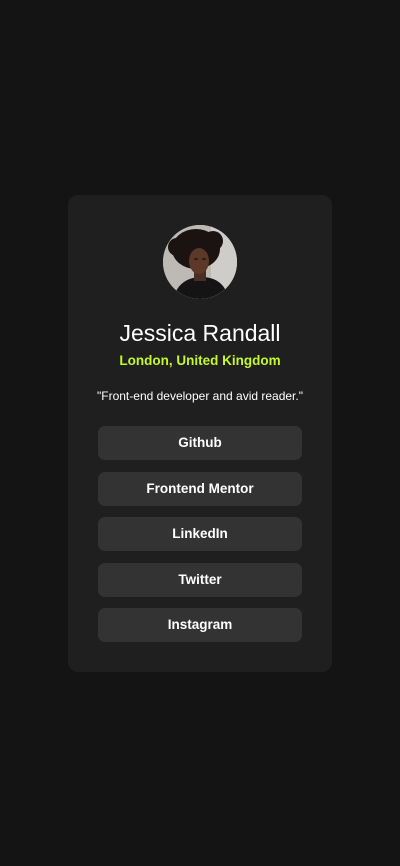  What do you see at coordinates (200, 625) in the screenshot?
I see `instagram-link-button: Instagram` at bounding box center [200, 625].